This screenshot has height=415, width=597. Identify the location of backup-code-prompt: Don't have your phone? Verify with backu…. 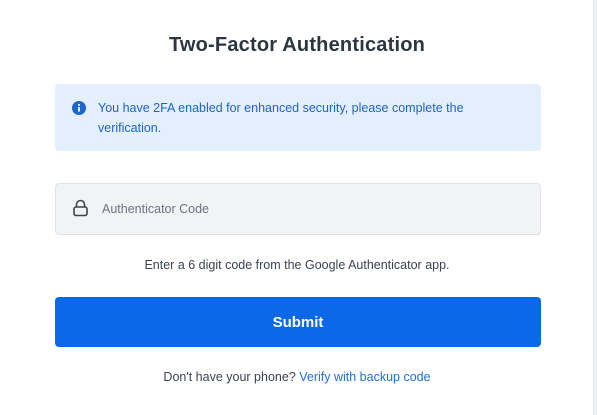
(297, 377).